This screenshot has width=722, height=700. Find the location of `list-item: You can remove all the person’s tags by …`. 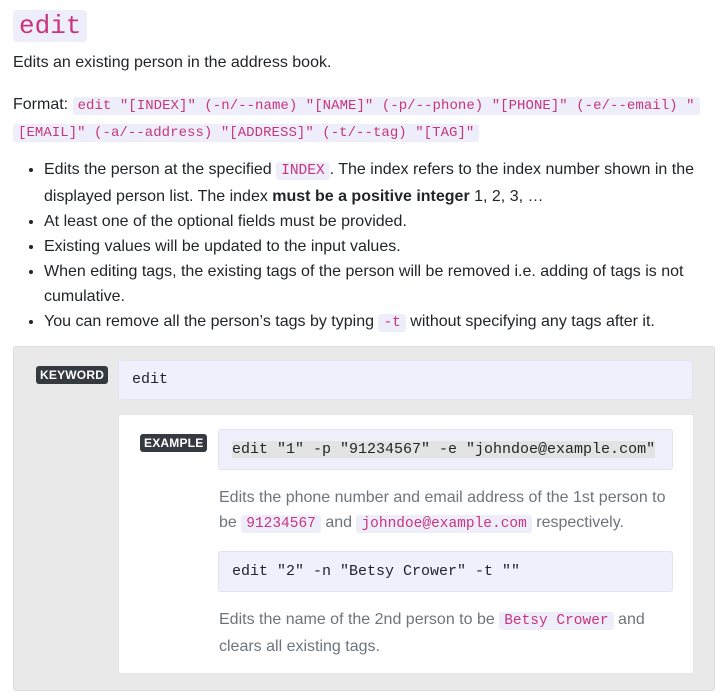

list-item: You can remove all the person’s tags by … is located at coordinates (383, 322).